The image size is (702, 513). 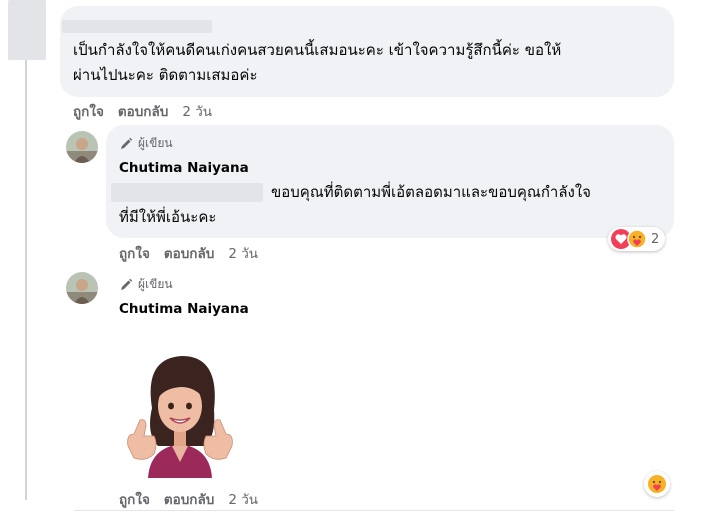 I want to click on reply-actions: ถูกใจ ตอบกลับ 2 วัน, so click(x=188, y=253).